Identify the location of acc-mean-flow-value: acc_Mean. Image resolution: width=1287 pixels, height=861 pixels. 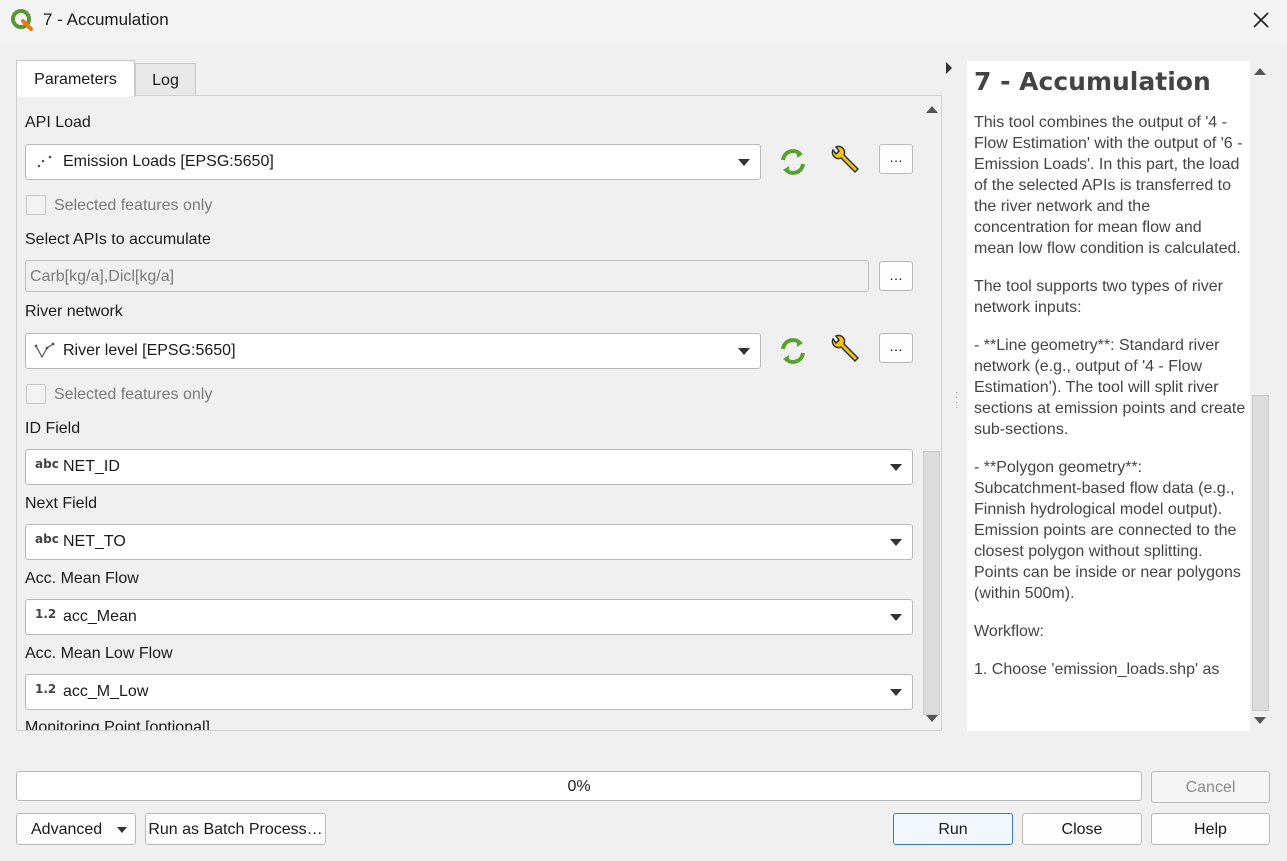
(100, 616).